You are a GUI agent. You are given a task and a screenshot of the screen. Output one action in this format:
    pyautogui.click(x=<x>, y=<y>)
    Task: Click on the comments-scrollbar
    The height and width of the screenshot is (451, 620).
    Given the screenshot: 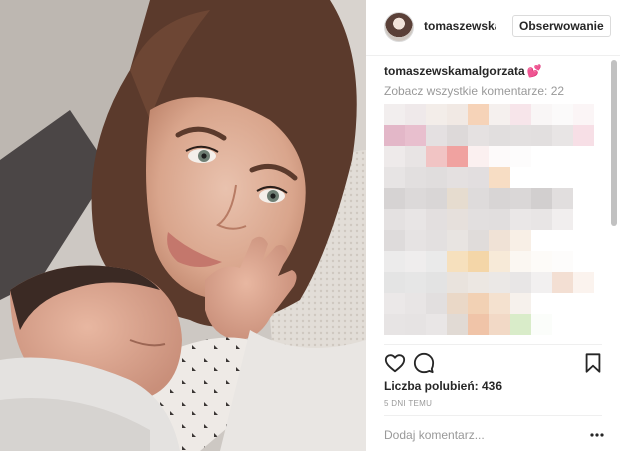 What is the action you would take?
    pyautogui.click(x=614, y=201)
    